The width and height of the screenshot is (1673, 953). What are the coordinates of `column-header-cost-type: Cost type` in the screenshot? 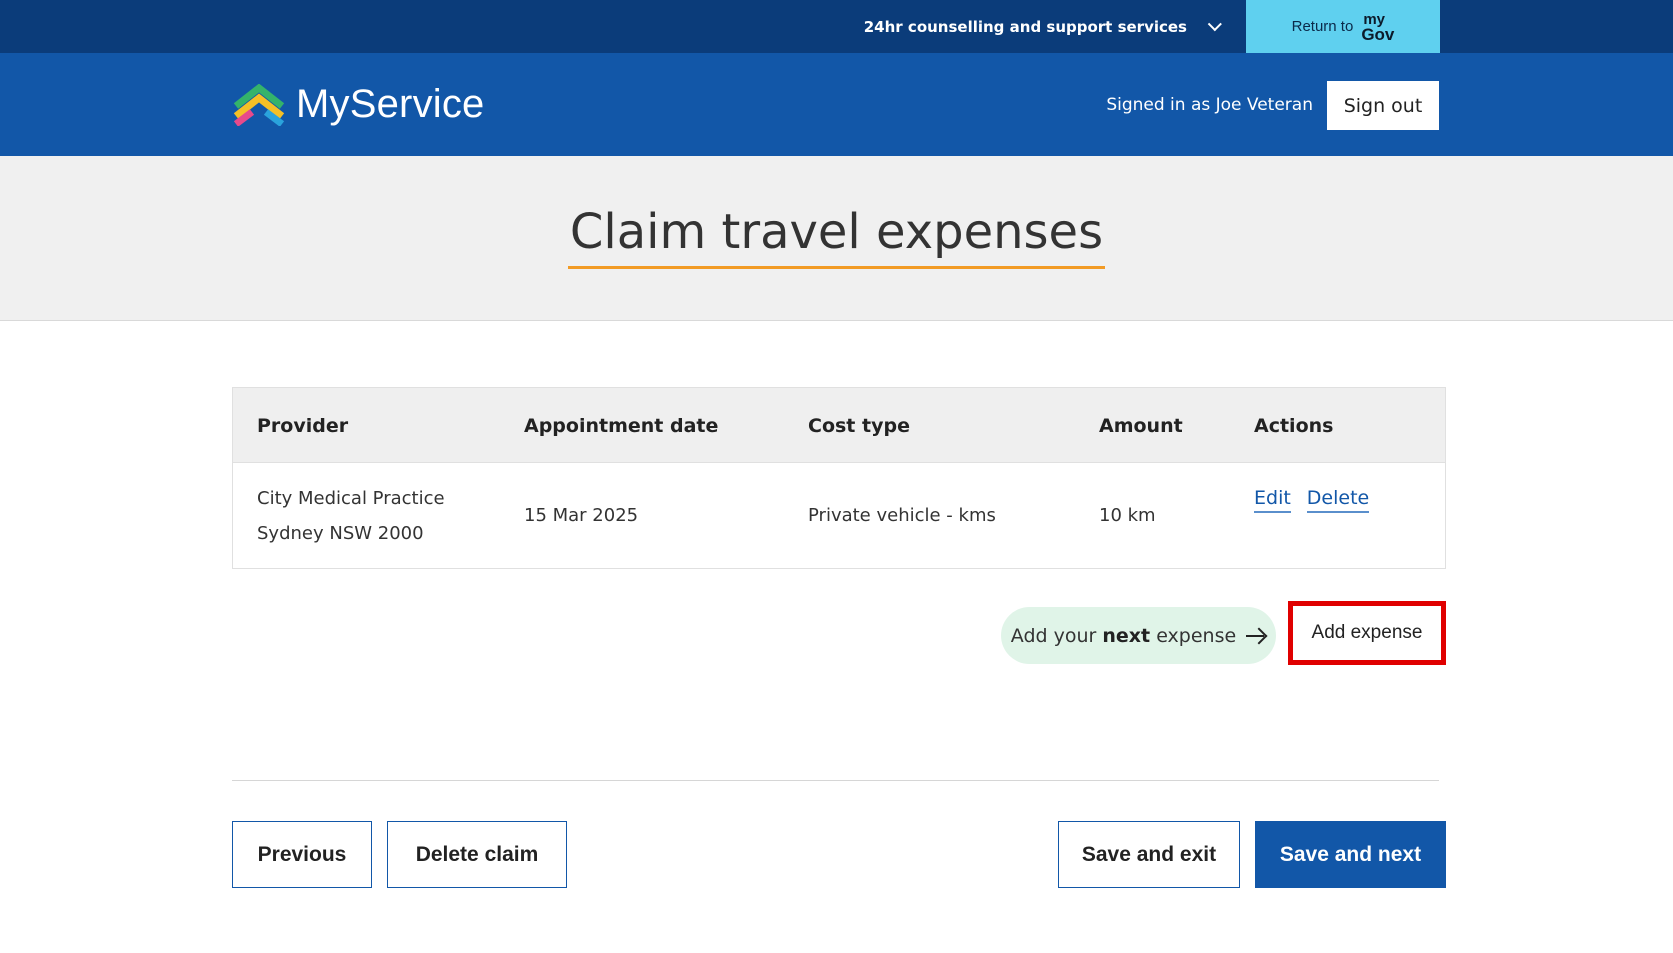 It's located at (859, 425).